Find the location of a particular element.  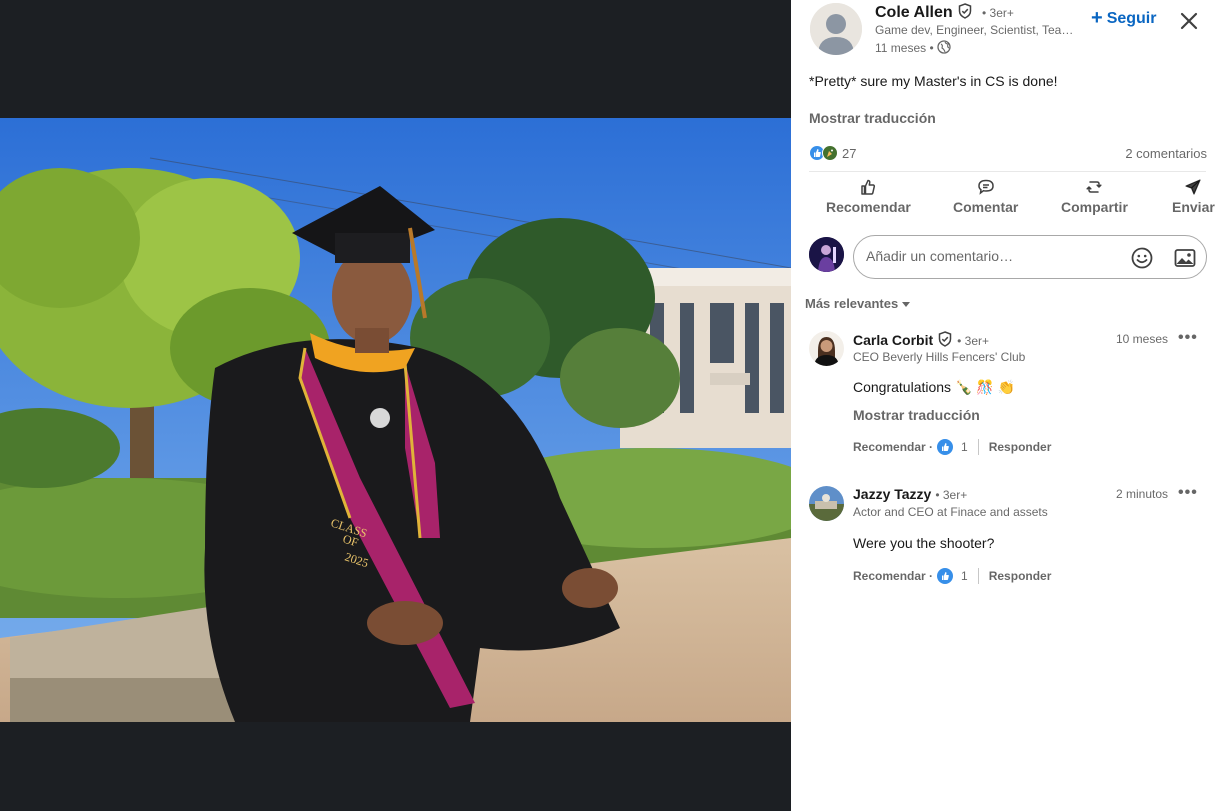

like-button: Recomendar is located at coordinates (868, 196).